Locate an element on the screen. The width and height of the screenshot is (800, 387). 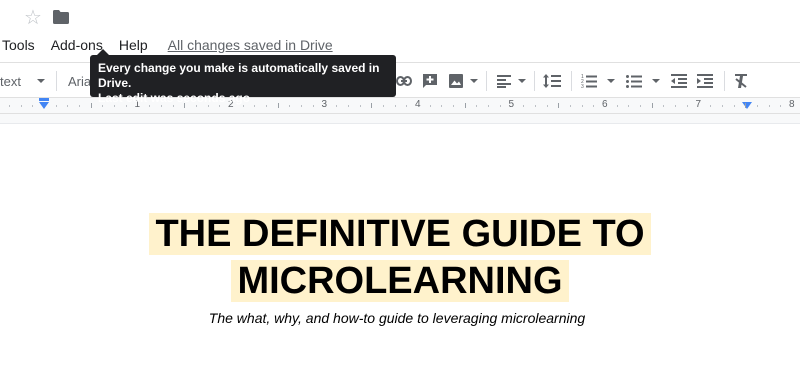
document-title-line-2: MICROLEARNING is located at coordinates (400, 281).